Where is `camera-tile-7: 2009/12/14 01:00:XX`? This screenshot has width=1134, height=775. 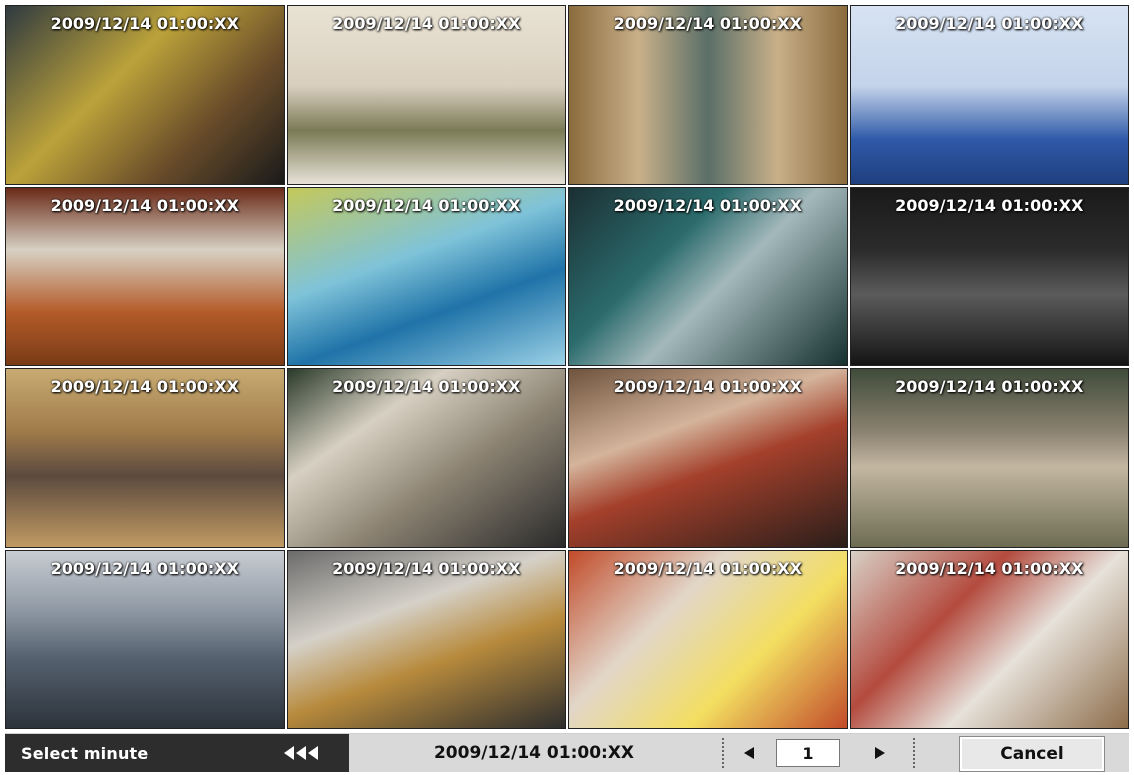
camera-tile-7: 2009/12/14 01:00:XX is located at coordinates (708, 276).